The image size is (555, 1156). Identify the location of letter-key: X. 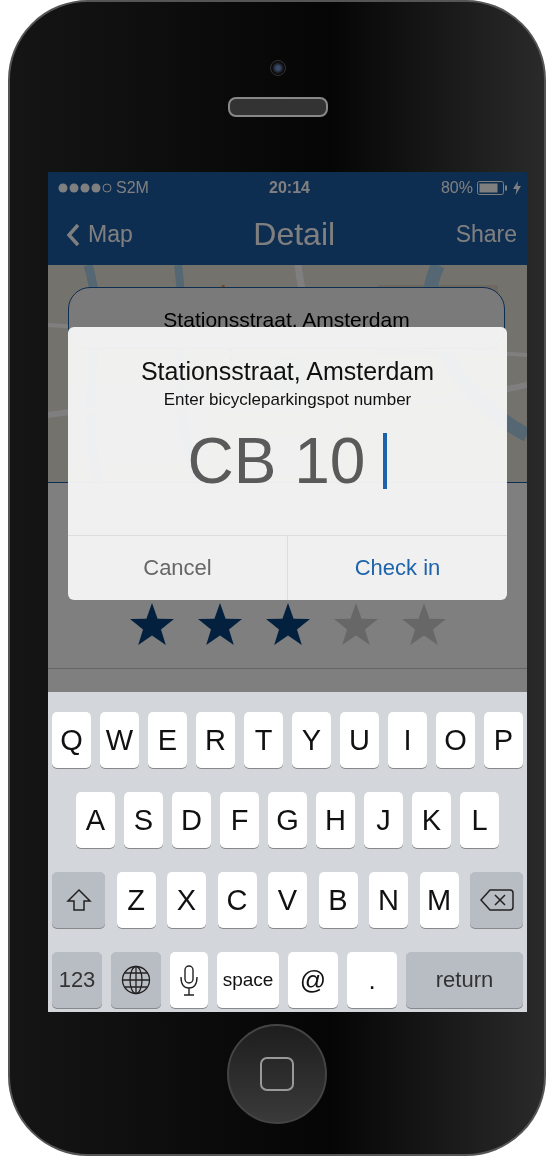
(186, 900).